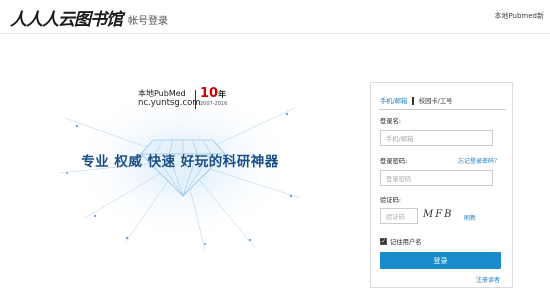 The image size is (550, 308). Describe the element at coordinates (222, 94) in the screenshot. I see `anniversary-suffix: 年` at that location.